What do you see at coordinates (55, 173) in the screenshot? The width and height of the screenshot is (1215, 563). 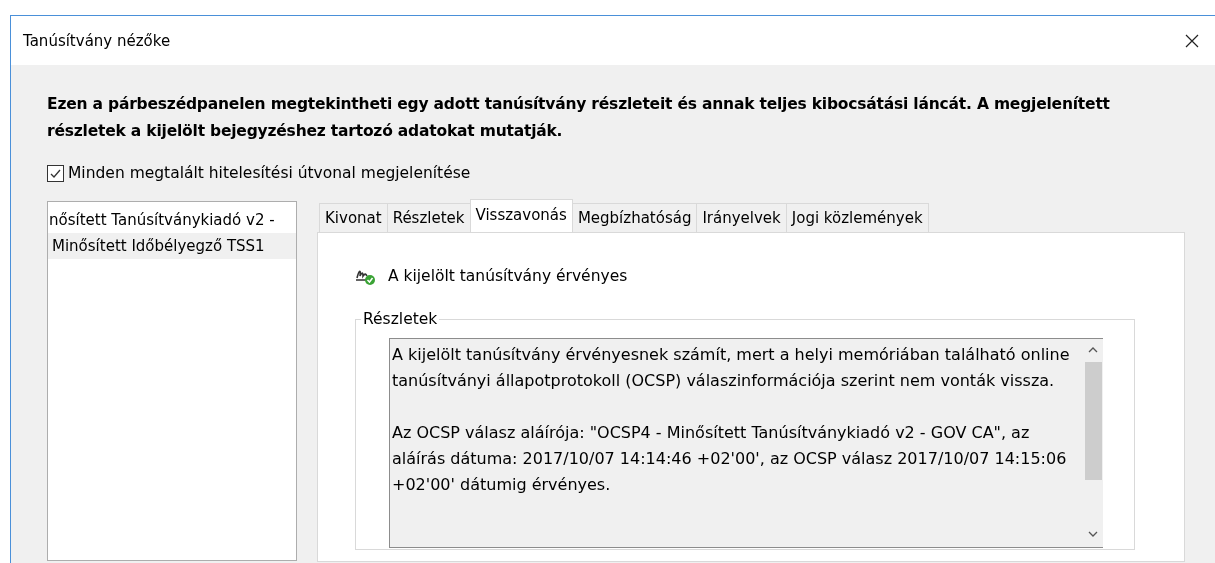 I see `checkbox` at bounding box center [55, 173].